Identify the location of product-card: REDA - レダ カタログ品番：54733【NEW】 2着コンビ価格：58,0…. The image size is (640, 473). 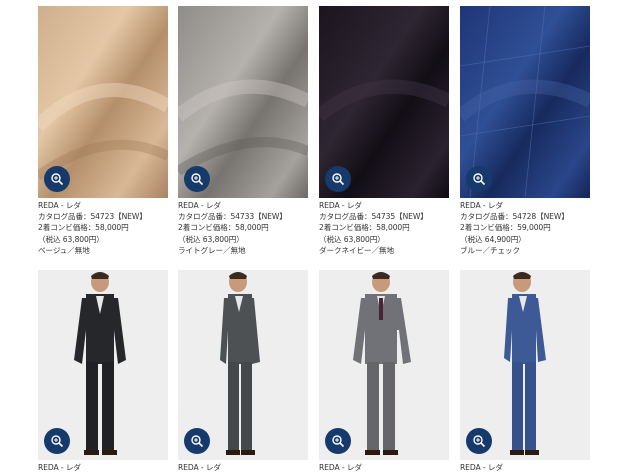
(243, 131).